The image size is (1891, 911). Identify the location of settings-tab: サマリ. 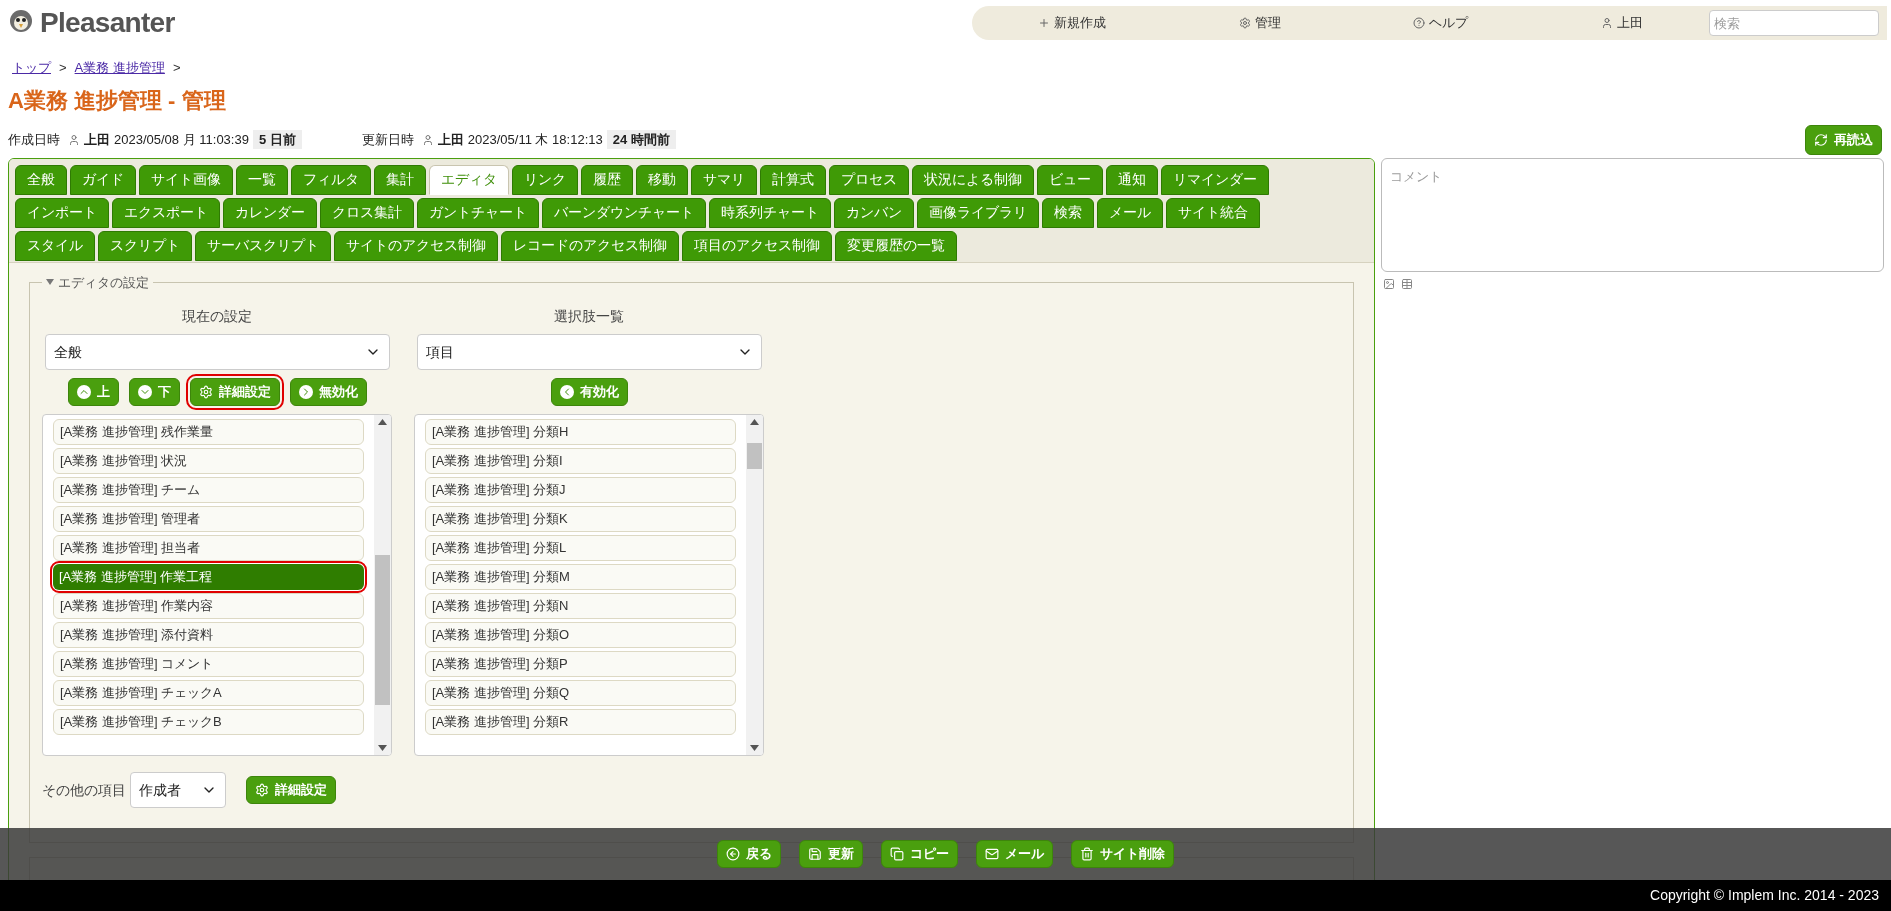
(724, 179).